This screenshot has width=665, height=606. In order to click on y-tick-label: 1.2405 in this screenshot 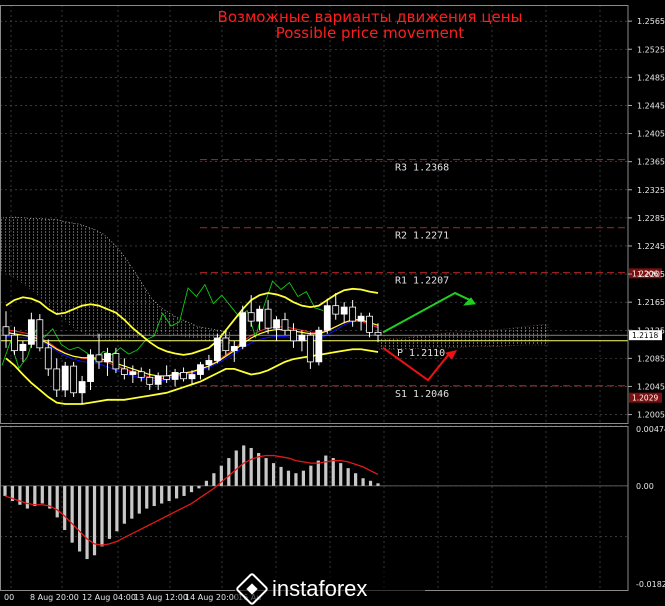, I will do `click(651, 134)`.